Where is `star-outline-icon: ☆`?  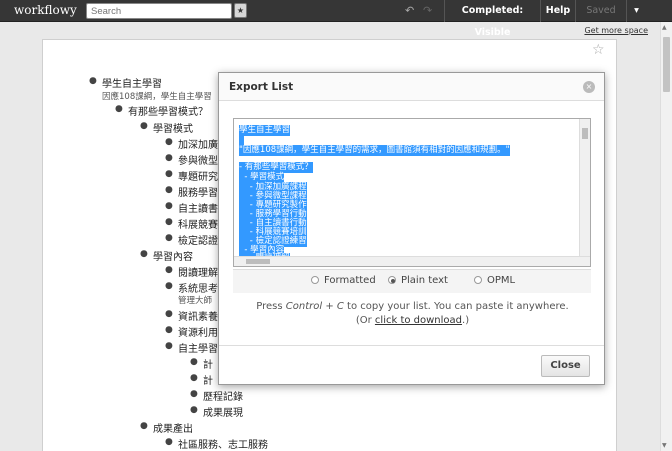
star-outline-icon: ☆ is located at coordinates (598, 50).